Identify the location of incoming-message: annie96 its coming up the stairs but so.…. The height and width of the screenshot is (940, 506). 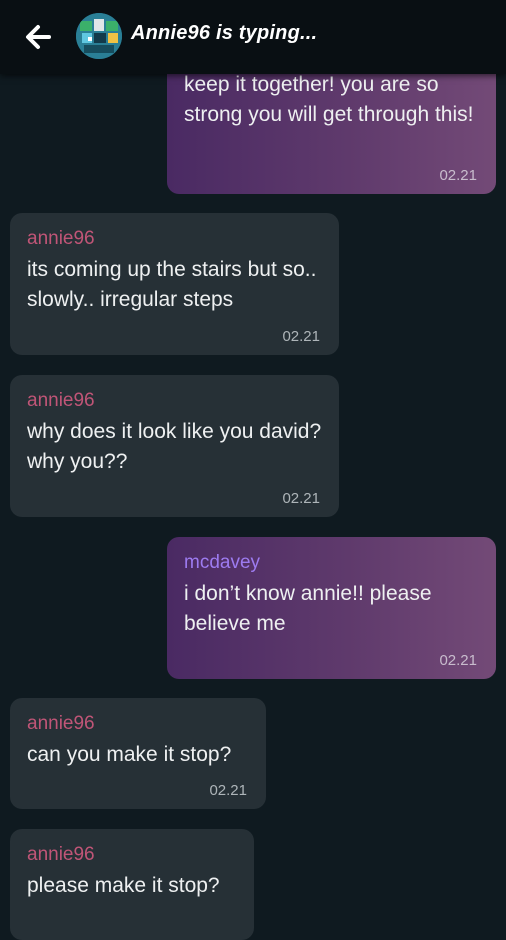
(174, 284).